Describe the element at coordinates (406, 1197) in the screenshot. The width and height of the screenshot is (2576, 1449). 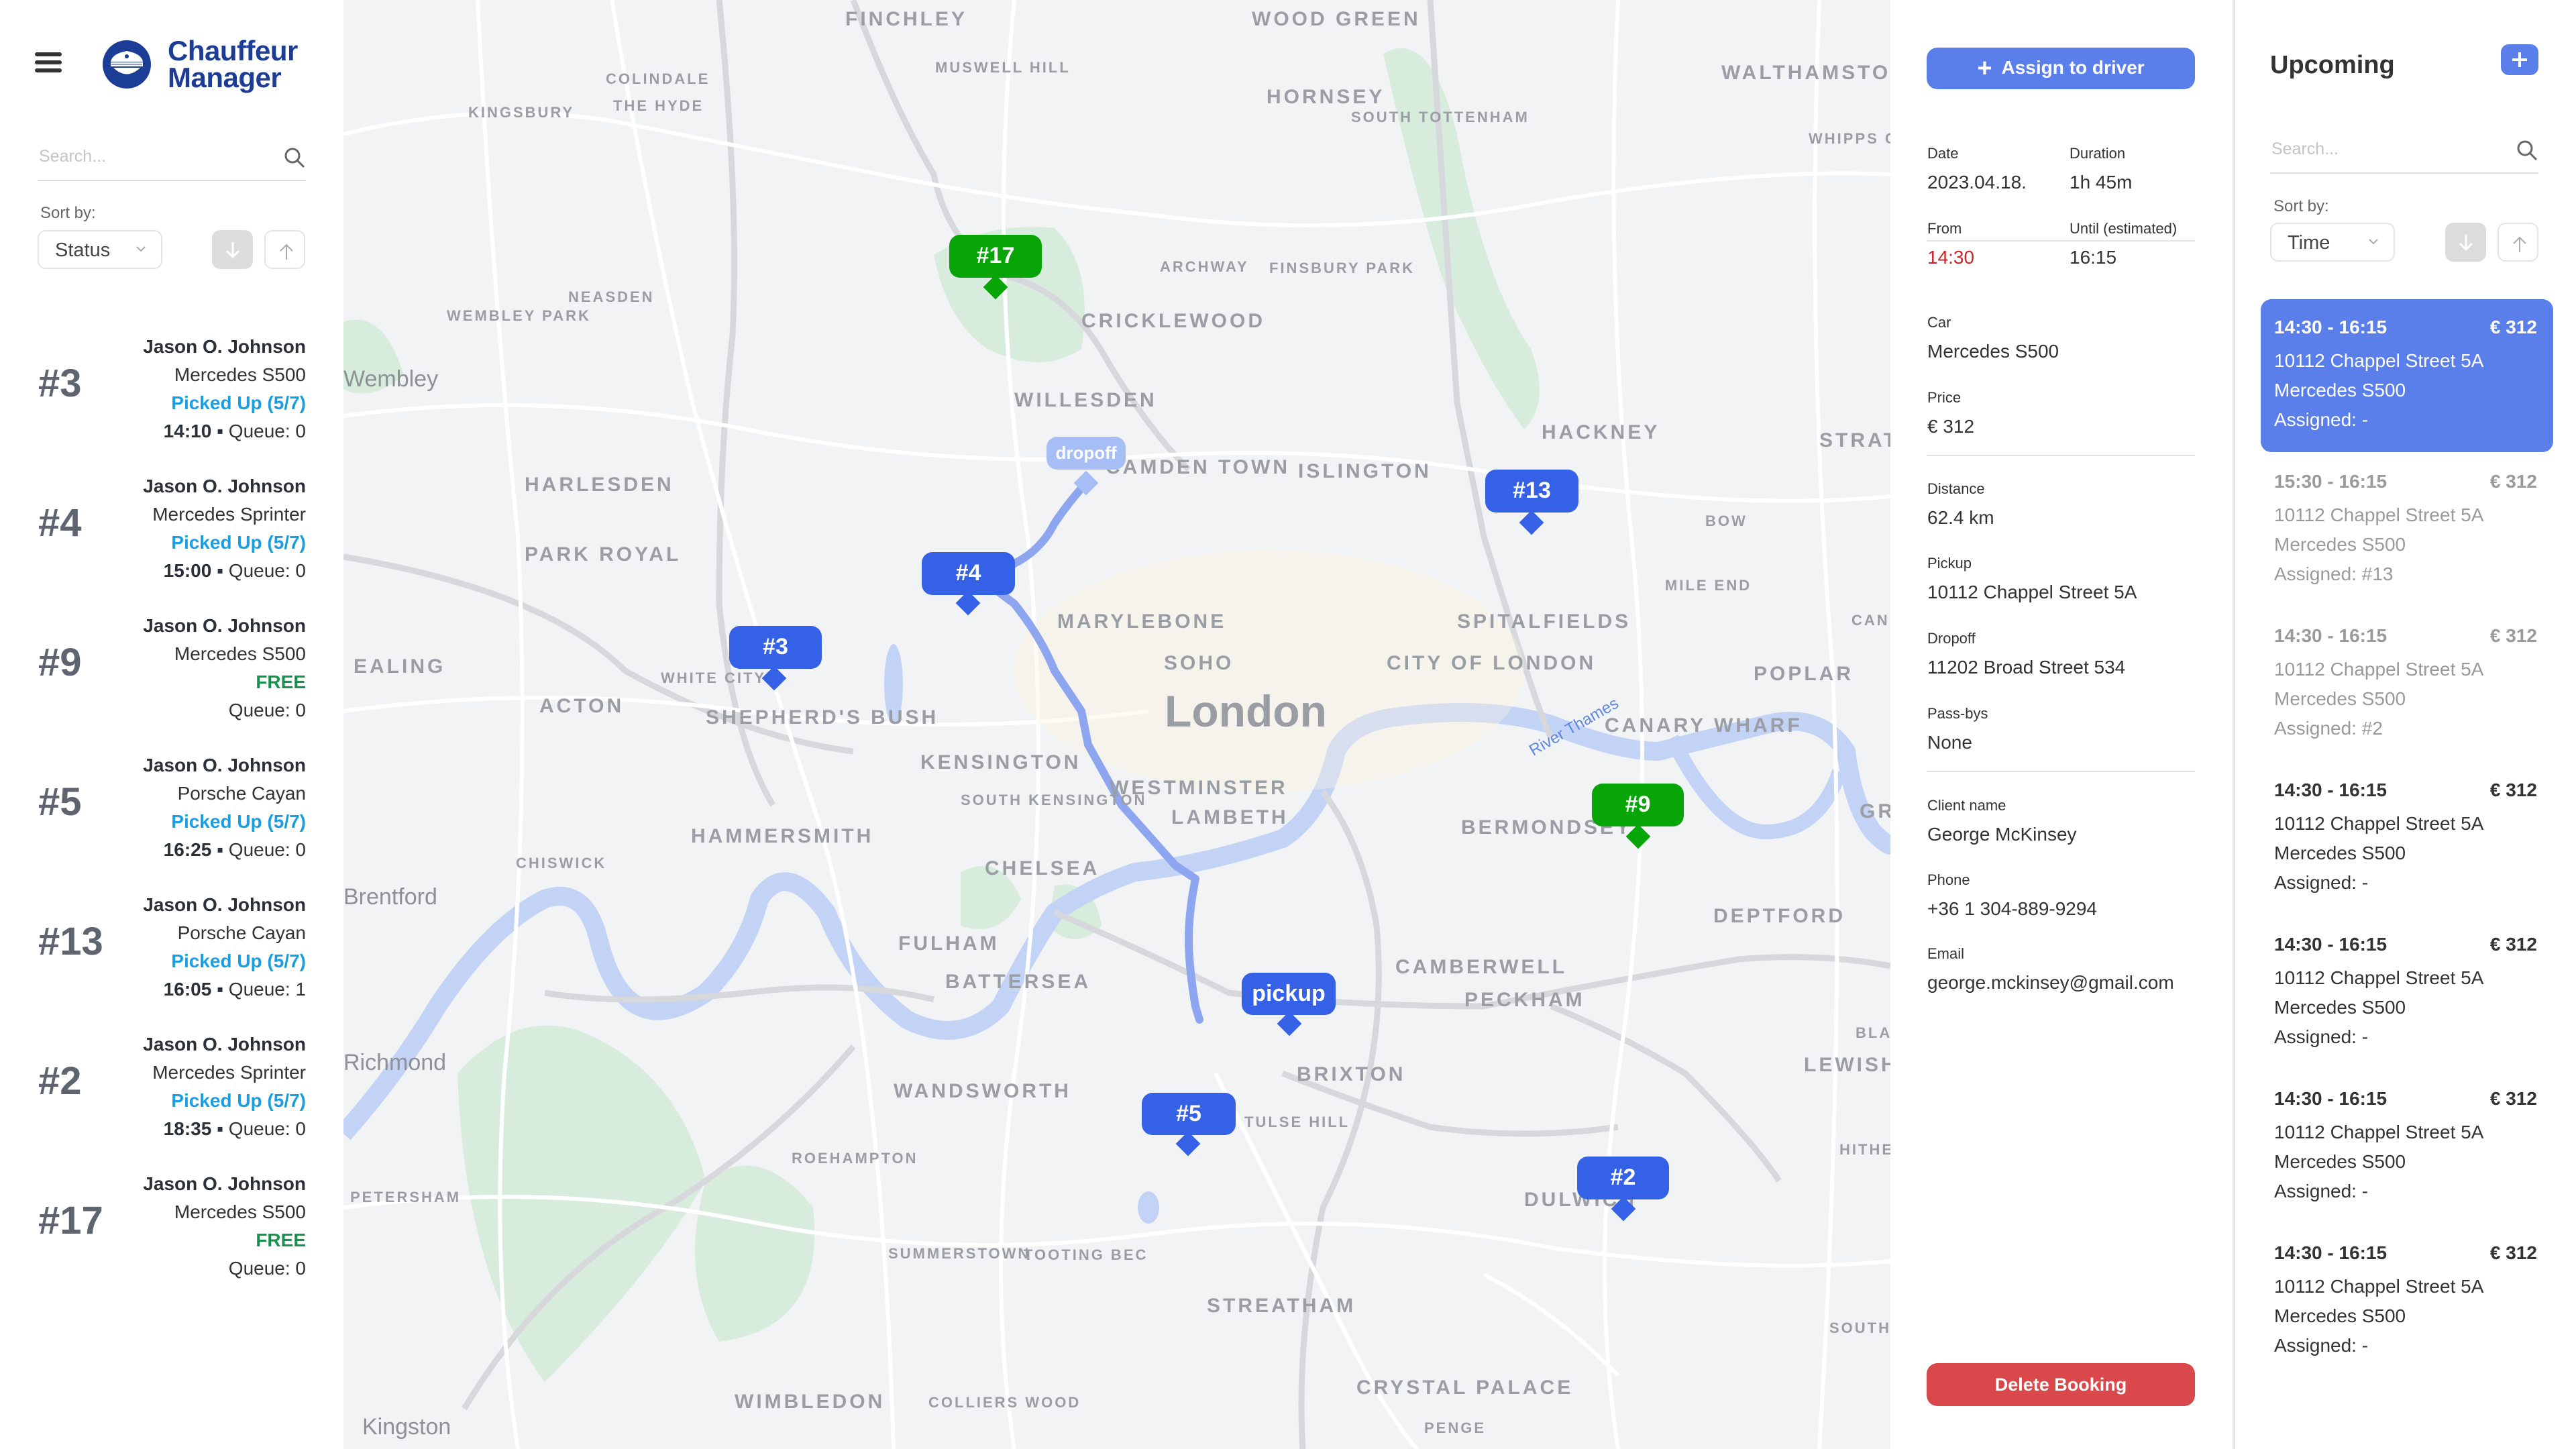
I see `map-place-label: Petersham` at that location.